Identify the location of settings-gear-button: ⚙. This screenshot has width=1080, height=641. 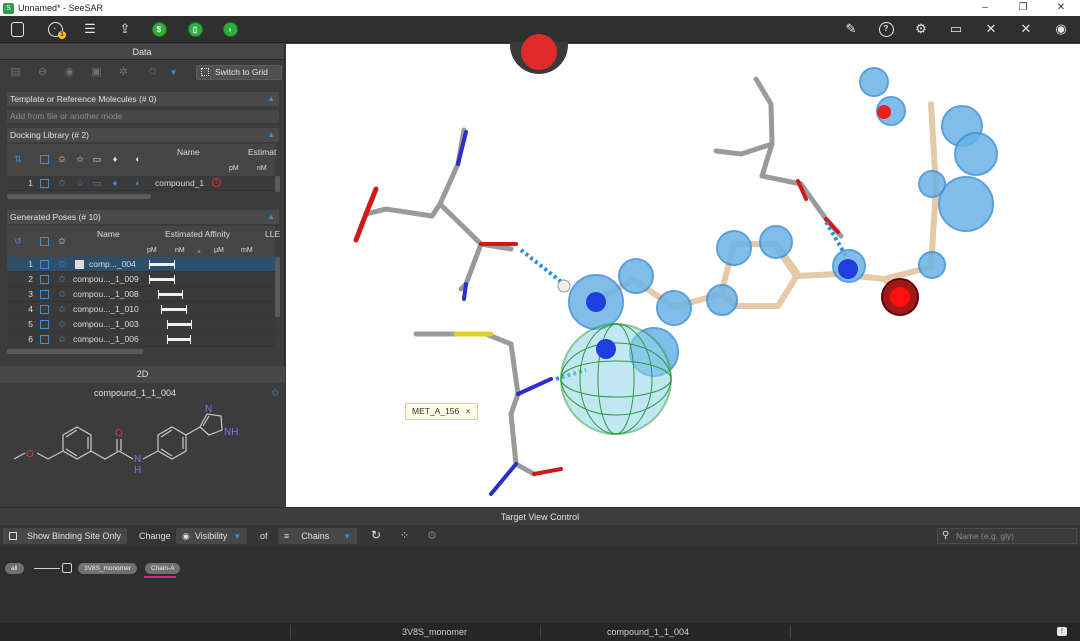
(432, 536).